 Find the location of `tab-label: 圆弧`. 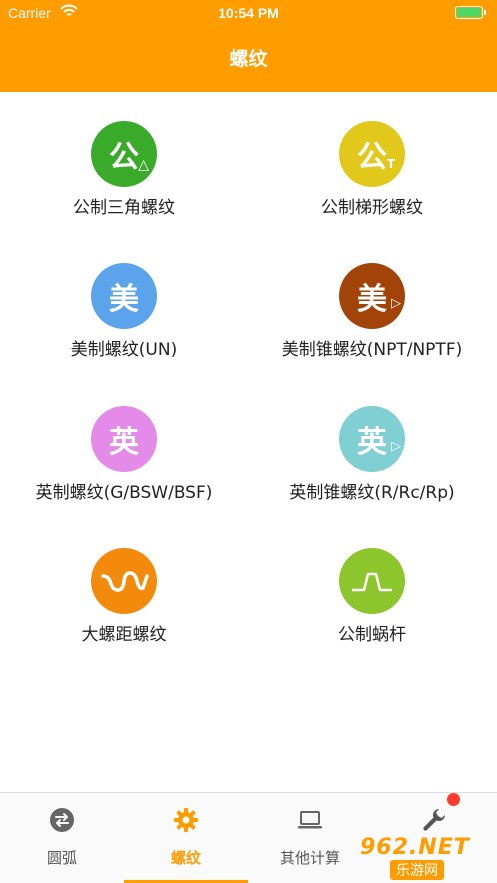

tab-label: 圆弧 is located at coordinates (61, 858).